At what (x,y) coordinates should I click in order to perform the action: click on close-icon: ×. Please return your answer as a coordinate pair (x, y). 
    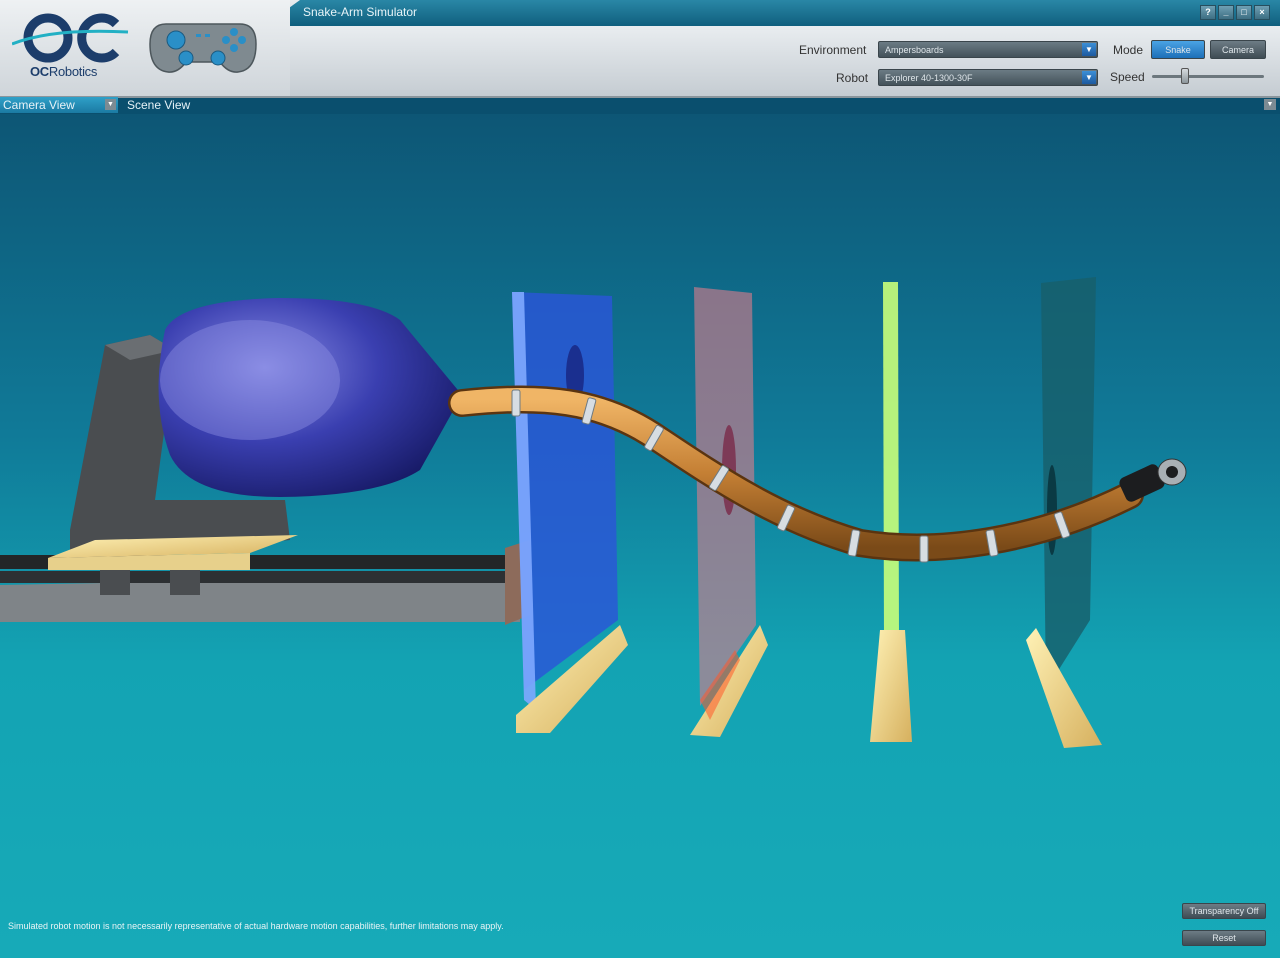
    Looking at the image, I should click on (1262, 12).